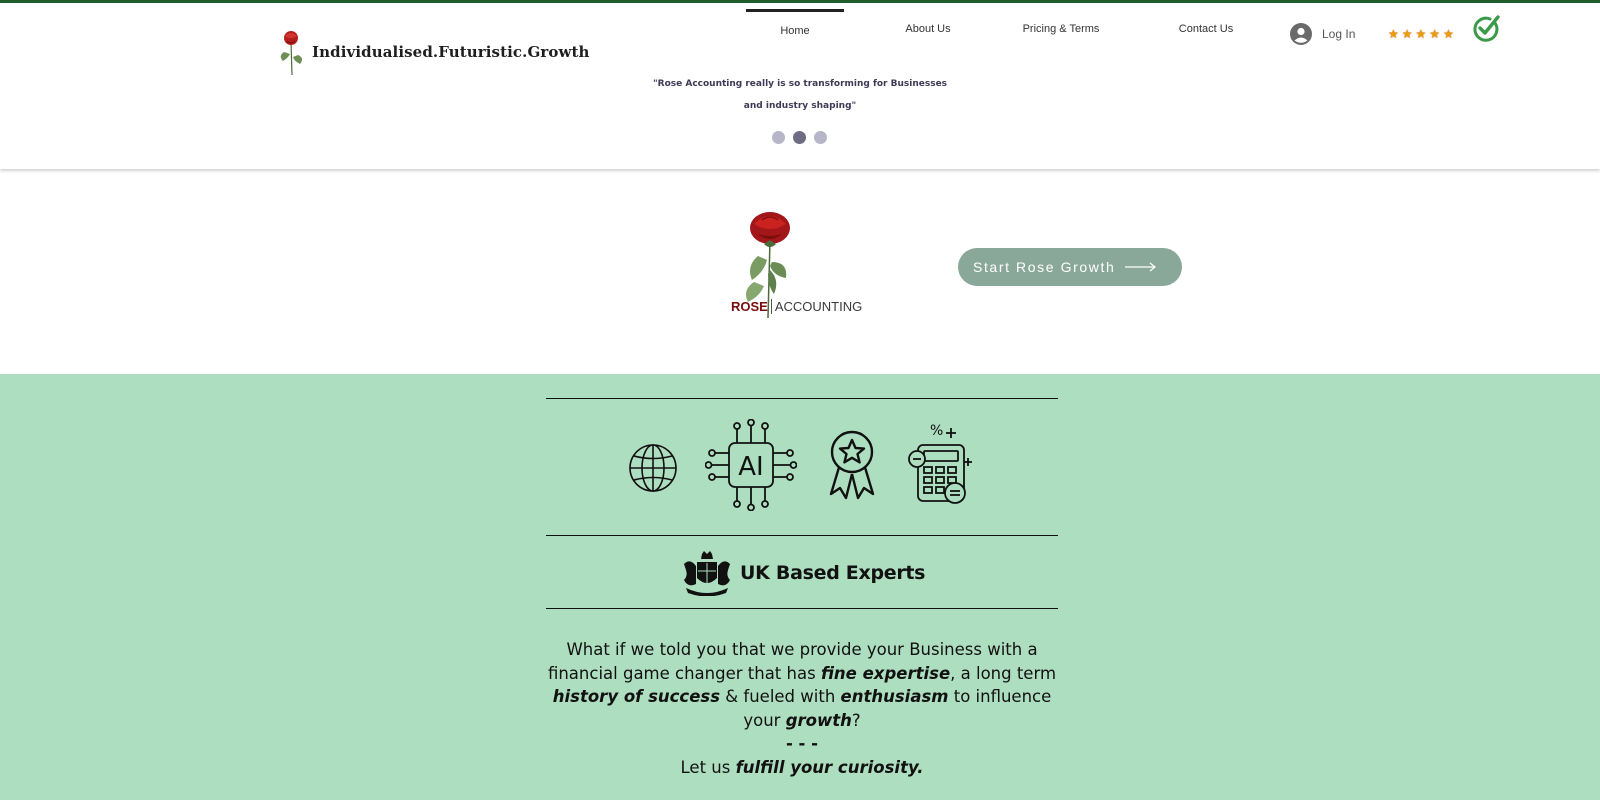 The height and width of the screenshot is (800, 1600). Describe the element at coordinates (1061, 29) in the screenshot. I see `nav-pricing-terms: Pricing & Terms` at that location.